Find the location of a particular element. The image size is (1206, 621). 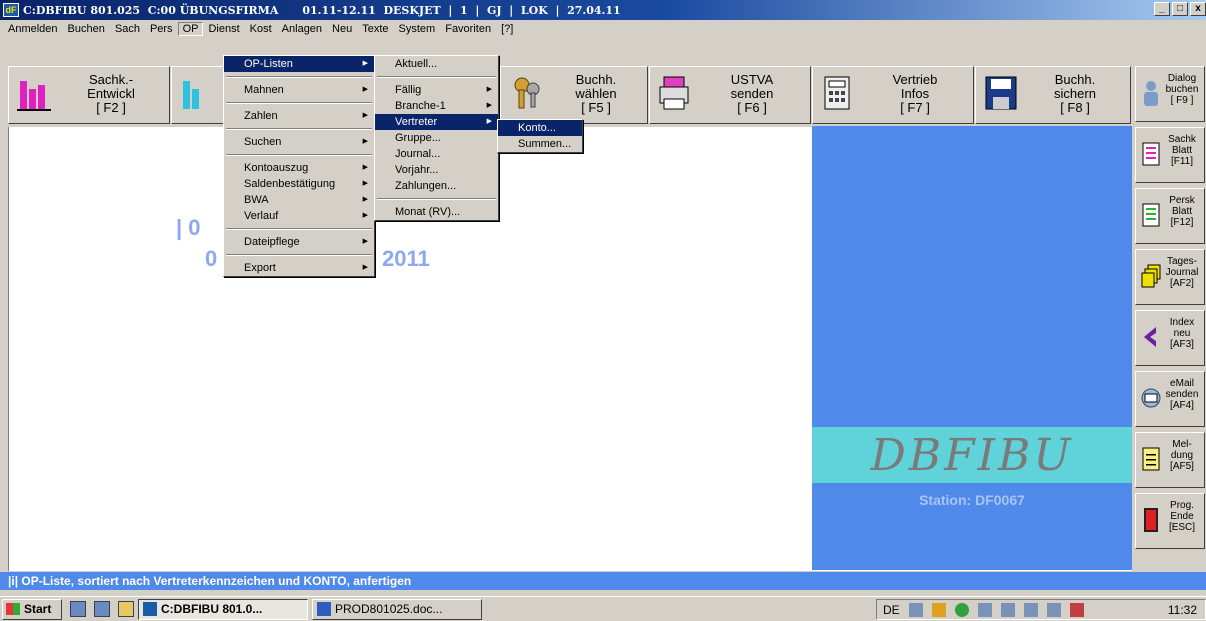

menu-favoriten: Favoriten is located at coordinates (468, 29).